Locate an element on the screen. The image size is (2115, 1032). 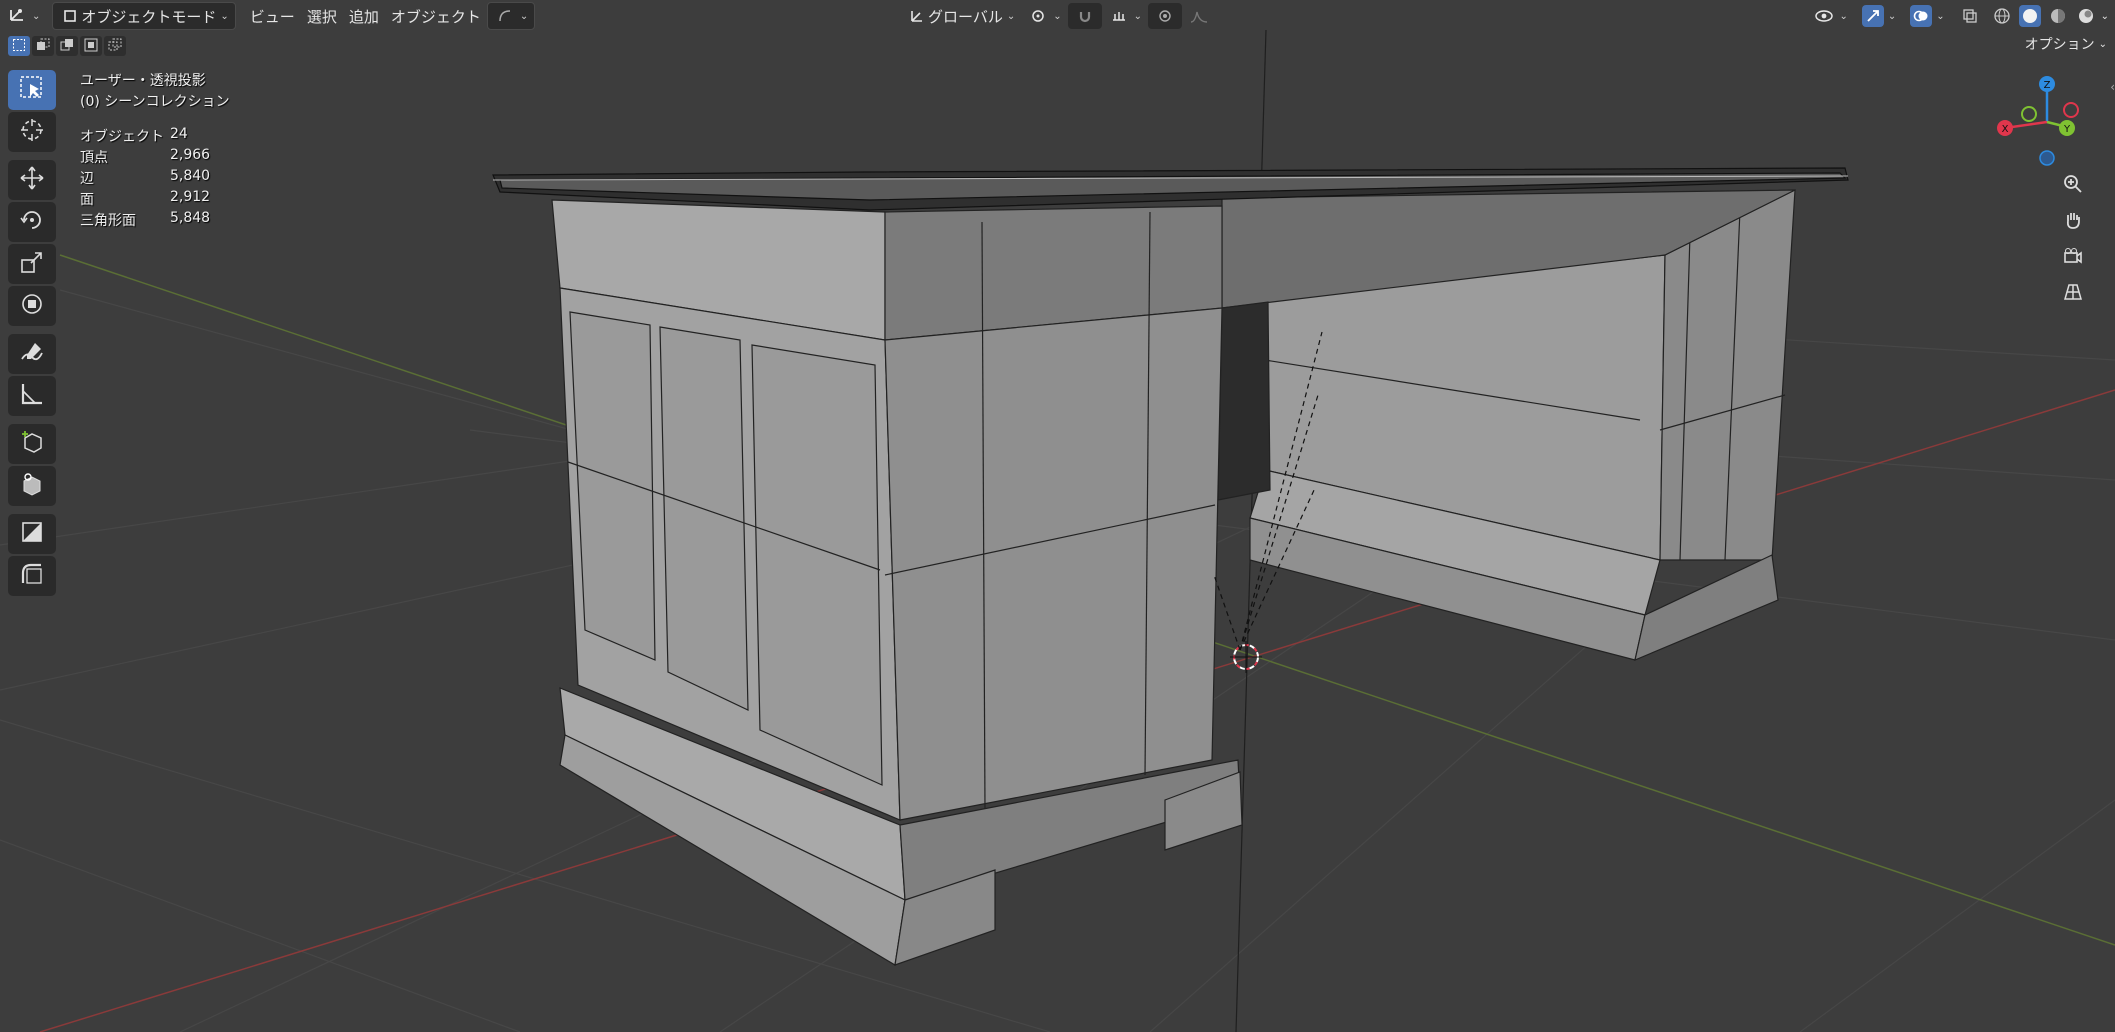
gizmo-icon is located at coordinates (1872, 16).